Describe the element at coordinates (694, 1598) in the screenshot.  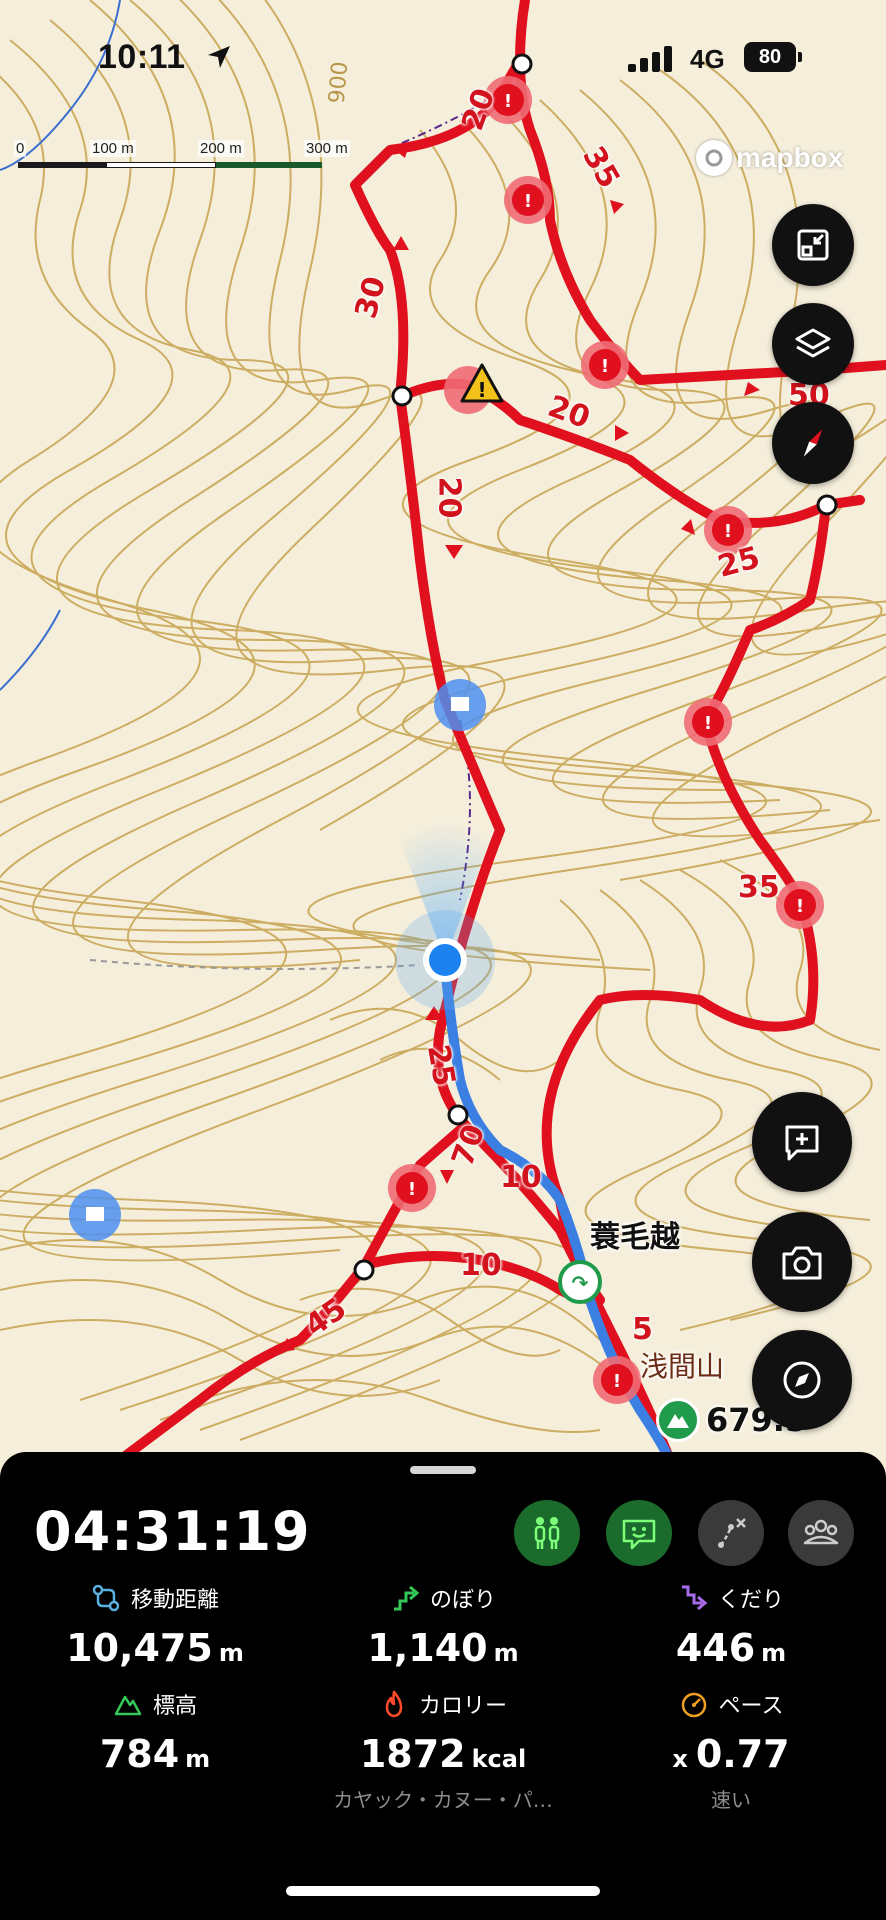
I see `descent-icon` at that location.